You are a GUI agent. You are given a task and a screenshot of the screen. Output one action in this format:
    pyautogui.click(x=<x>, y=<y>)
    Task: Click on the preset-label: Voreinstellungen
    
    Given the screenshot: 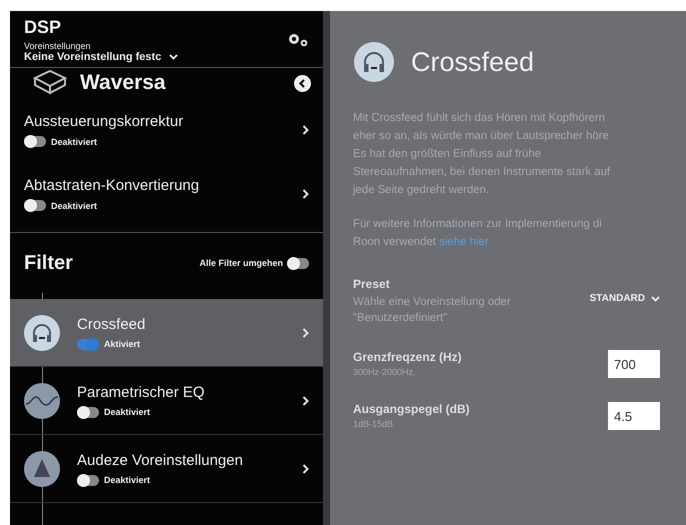 What is the action you would take?
    pyautogui.click(x=58, y=46)
    